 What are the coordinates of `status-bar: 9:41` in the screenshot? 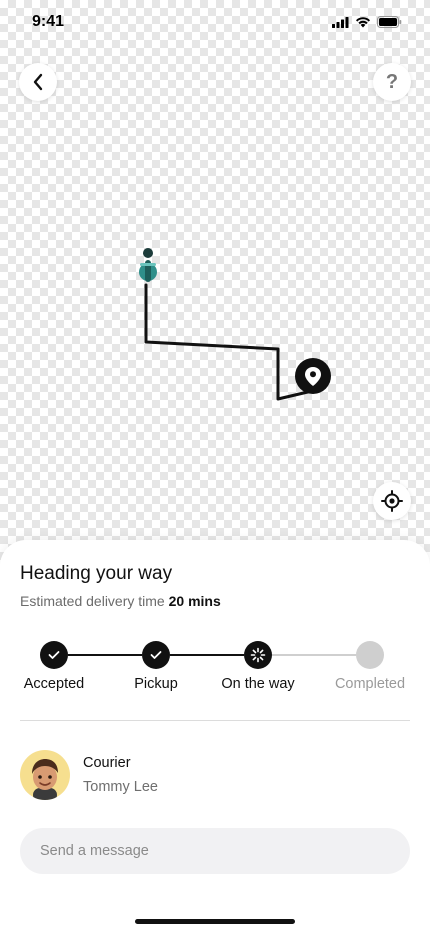 It's located at (215, 22).